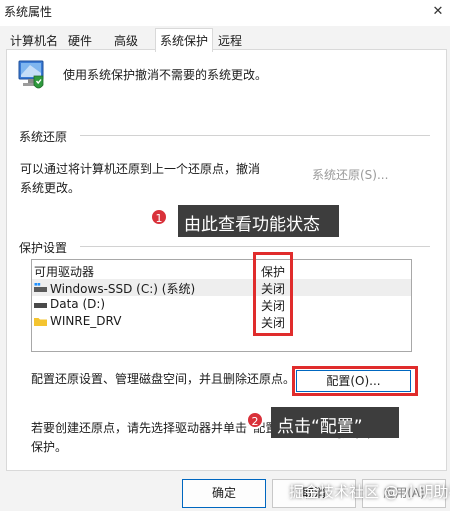  Describe the element at coordinates (80, 40) in the screenshot. I see `tab-hardware: 硬件` at that location.